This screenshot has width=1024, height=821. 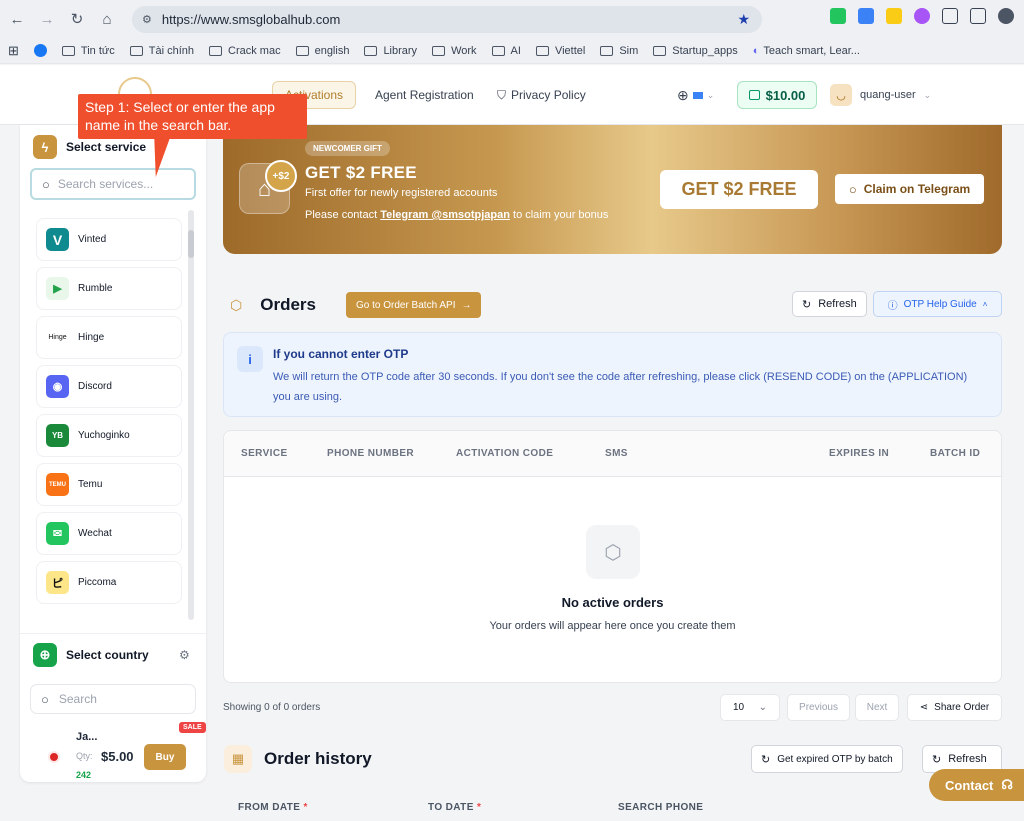 I want to click on window-translate-icon, so click(x=978, y=16).